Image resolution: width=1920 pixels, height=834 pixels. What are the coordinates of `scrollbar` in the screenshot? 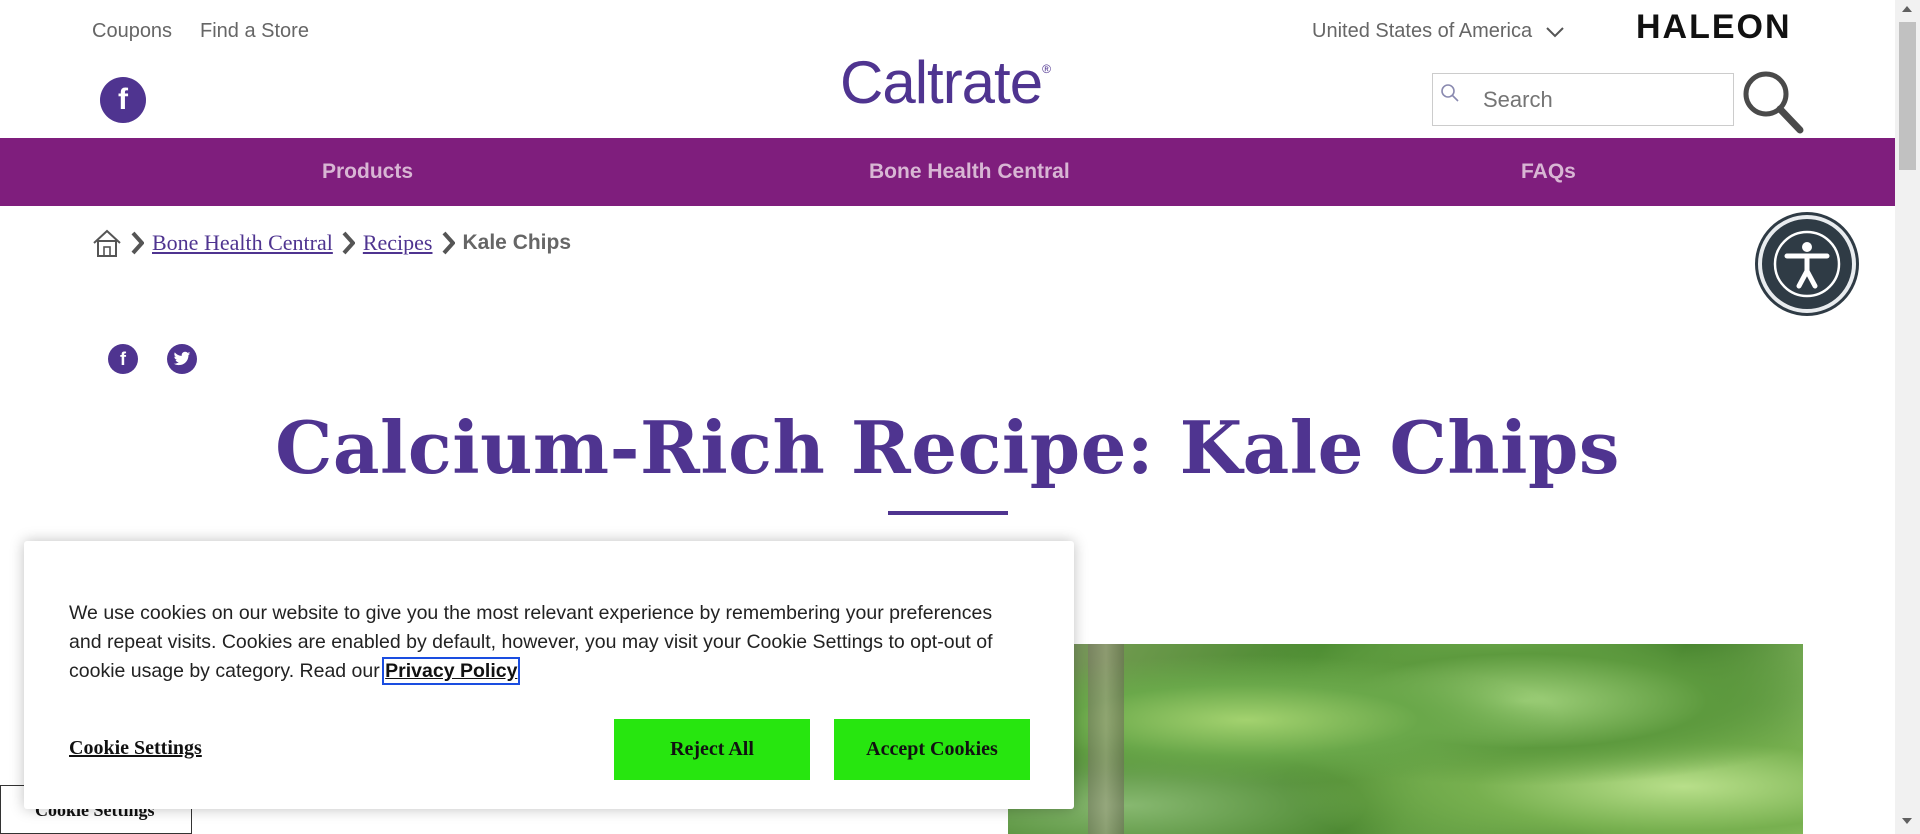 It's located at (1907, 417).